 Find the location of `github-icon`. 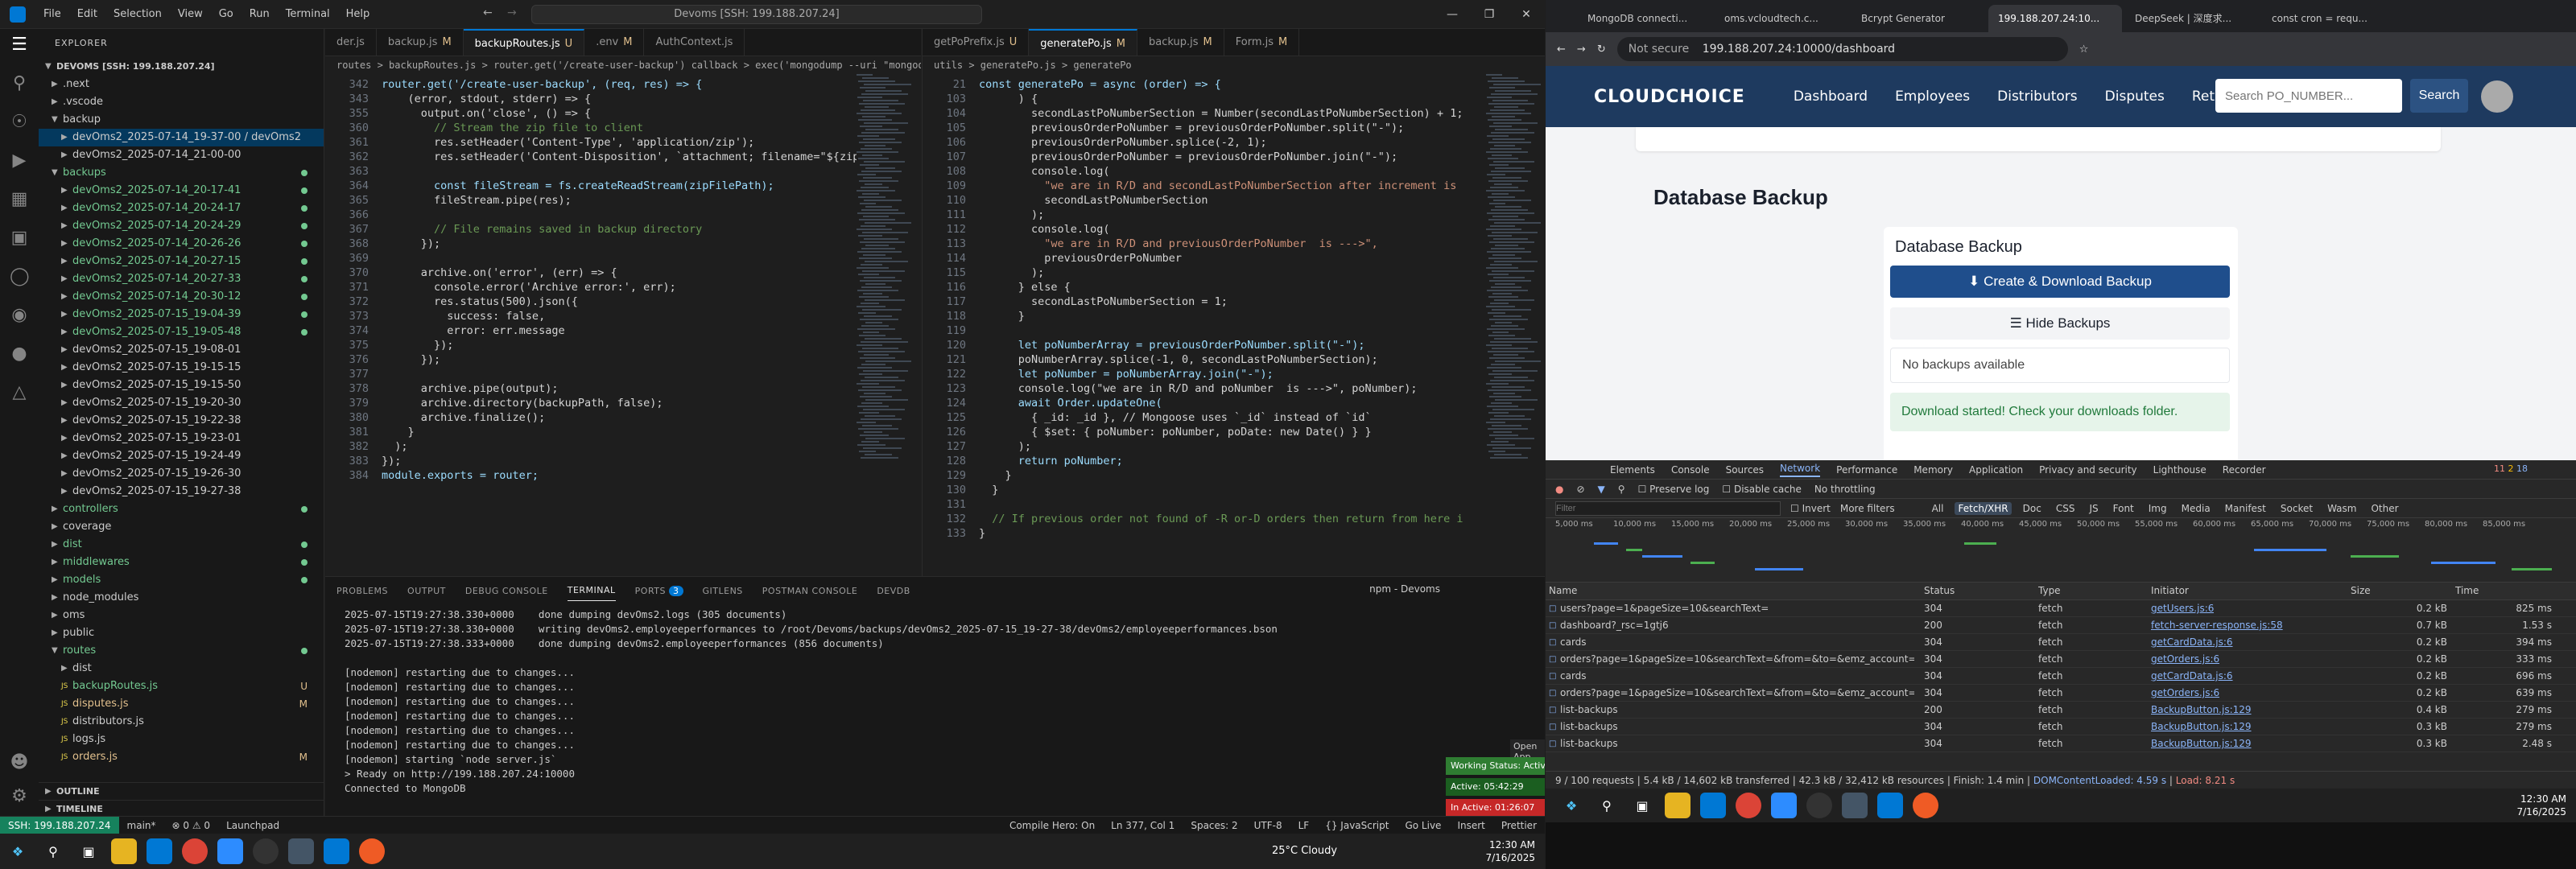

github-icon is located at coordinates (266, 851).